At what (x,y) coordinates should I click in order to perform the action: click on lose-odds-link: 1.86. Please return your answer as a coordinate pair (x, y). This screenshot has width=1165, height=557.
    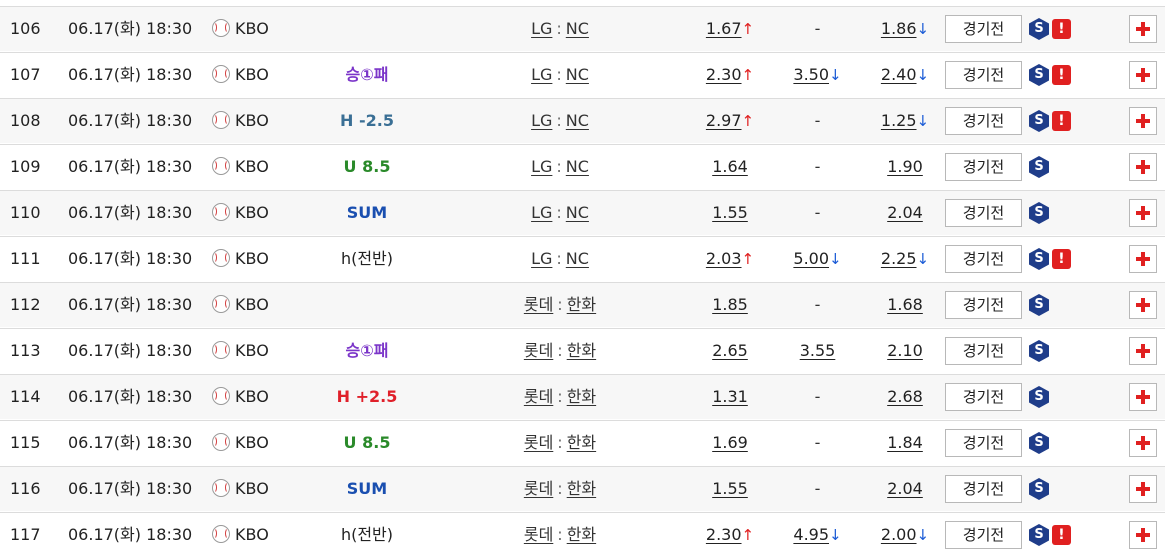
    Looking at the image, I should click on (899, 28).